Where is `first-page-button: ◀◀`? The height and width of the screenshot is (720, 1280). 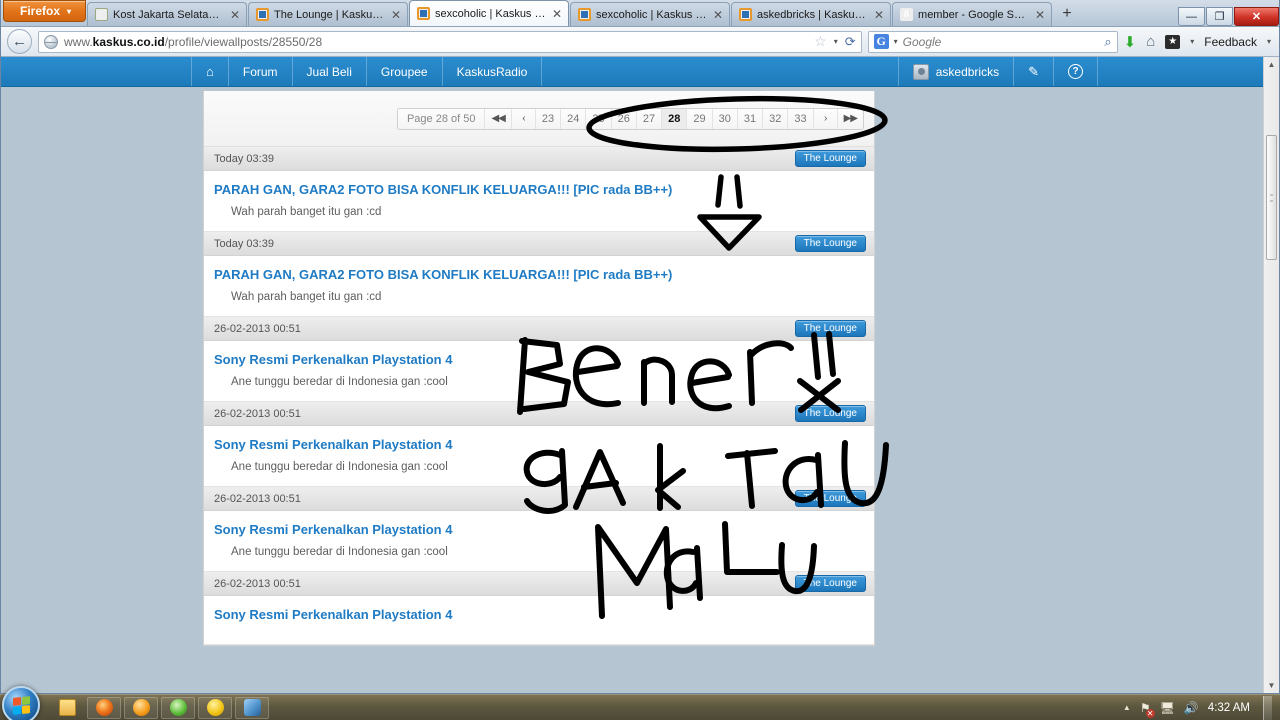
first-page-button: ◀◀ is located at coordinates (498, 118).